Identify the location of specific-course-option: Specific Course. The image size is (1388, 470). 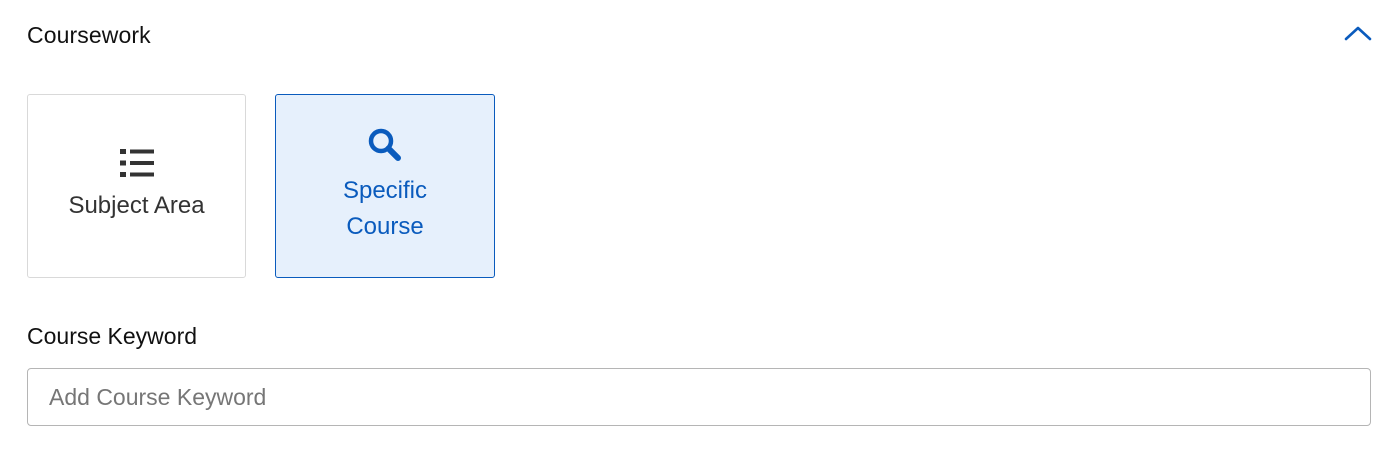
(385, 186).